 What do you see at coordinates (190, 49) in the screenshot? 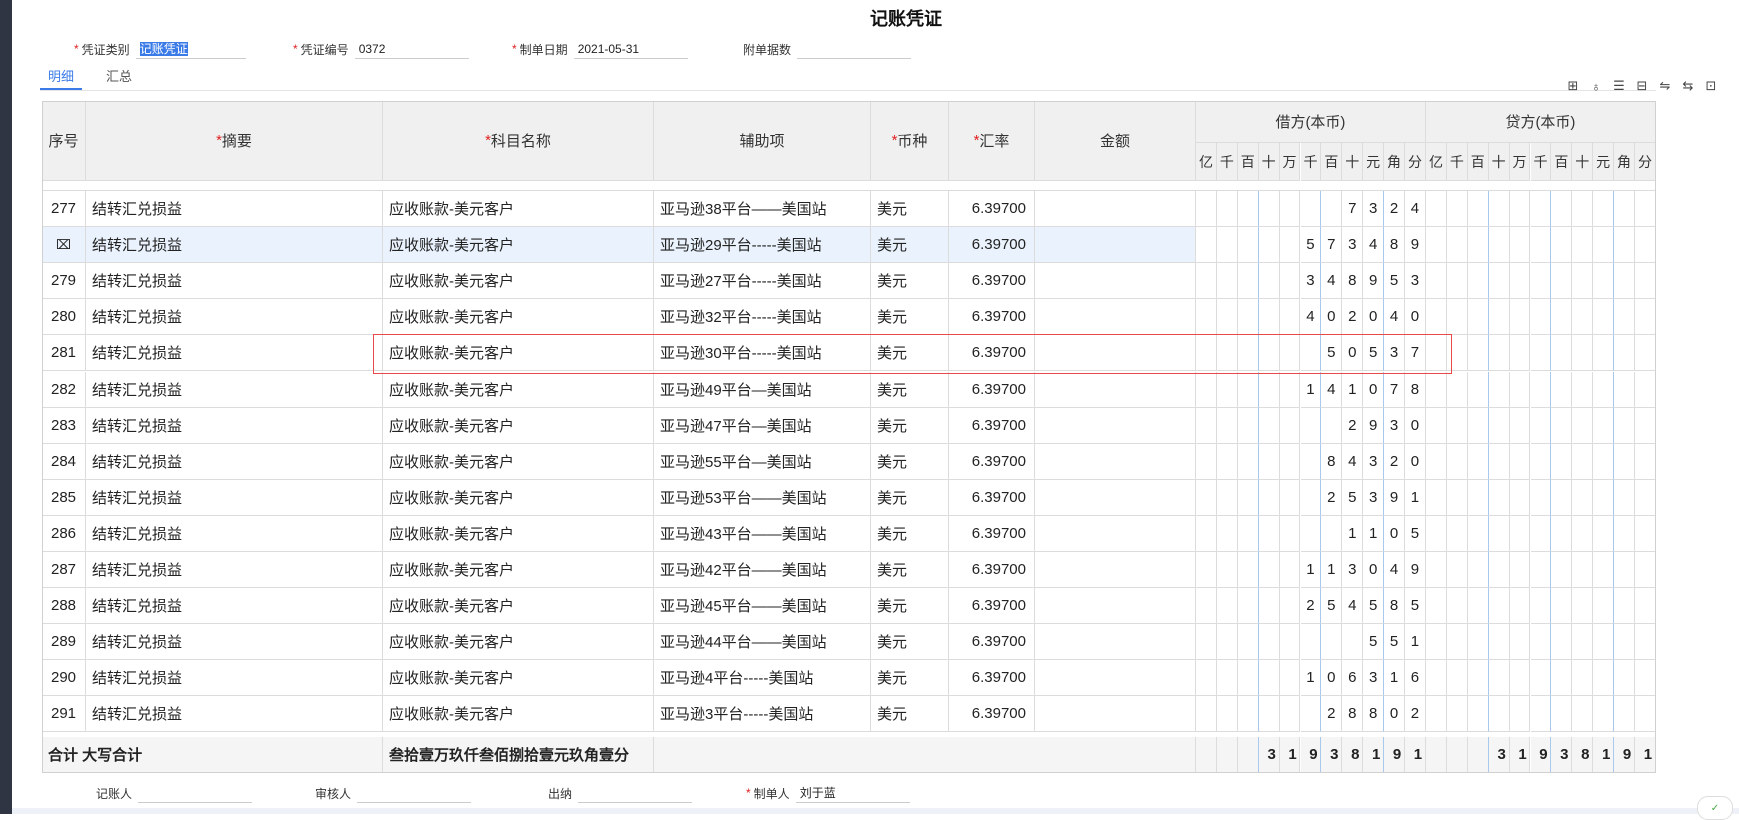
I see `voucher-type-input: 记账凭证` at bounding box center [190, 49].